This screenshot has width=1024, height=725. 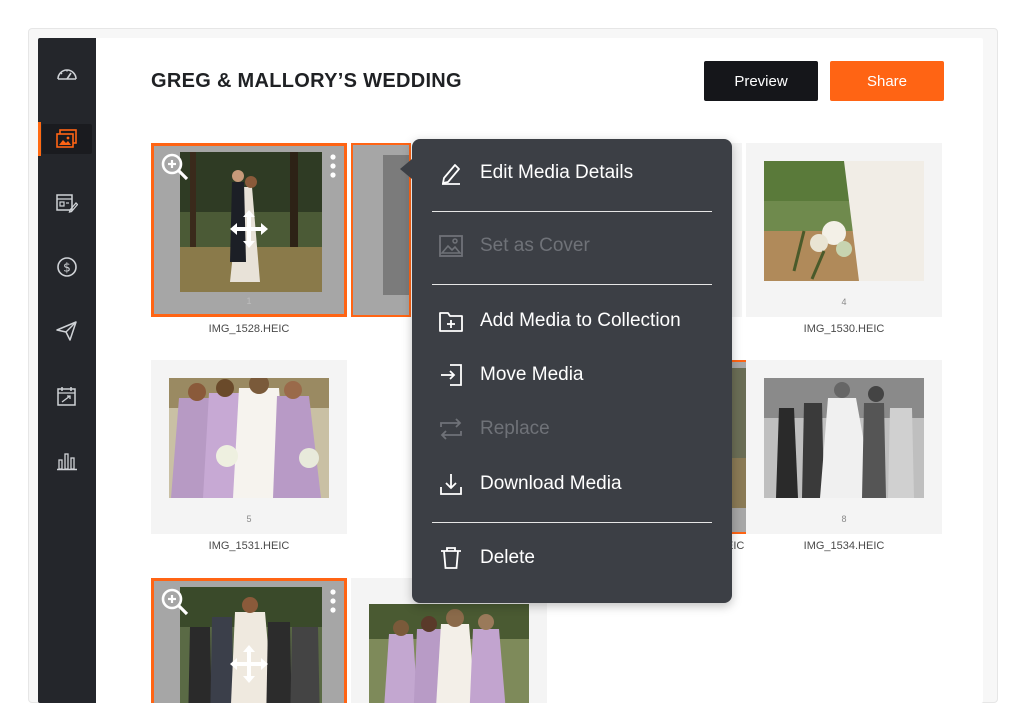 What do you see at coordinates (451, 246) in the screenshot?
I see `image-icon` at bounding box center [451, 246].